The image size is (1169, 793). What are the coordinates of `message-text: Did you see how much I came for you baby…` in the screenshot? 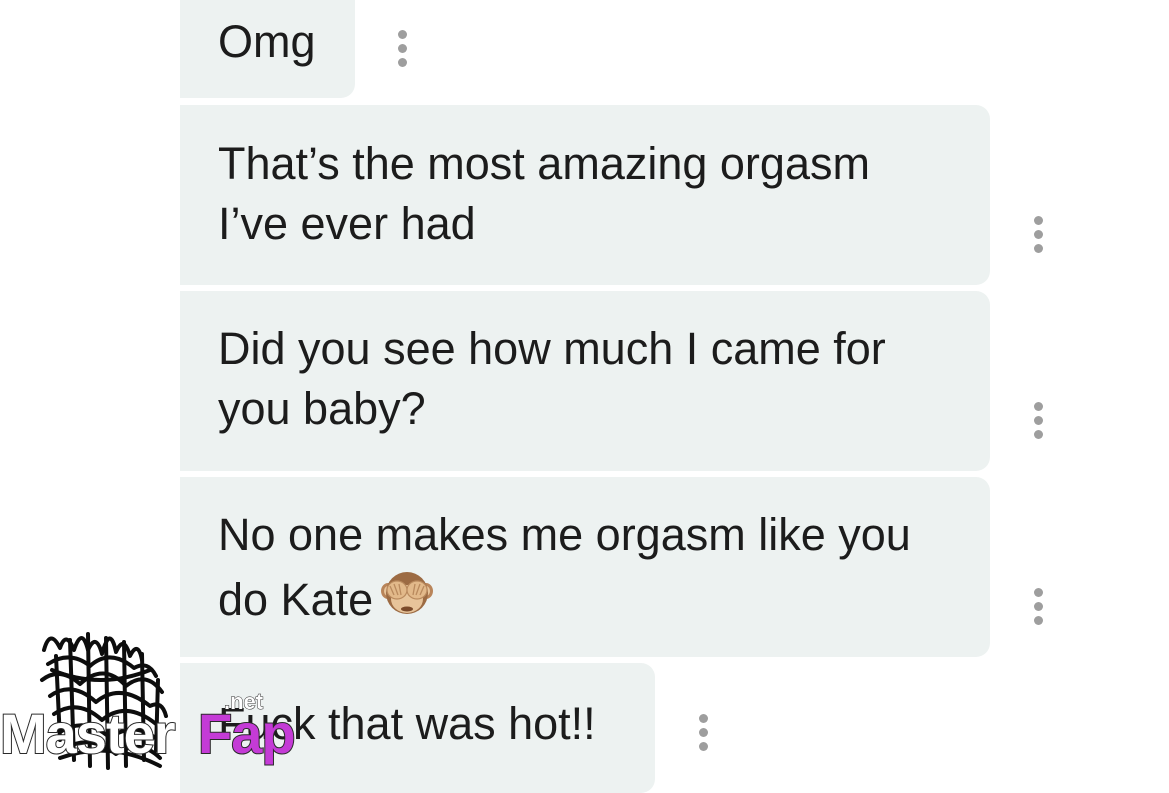 It's located at (552, 378).